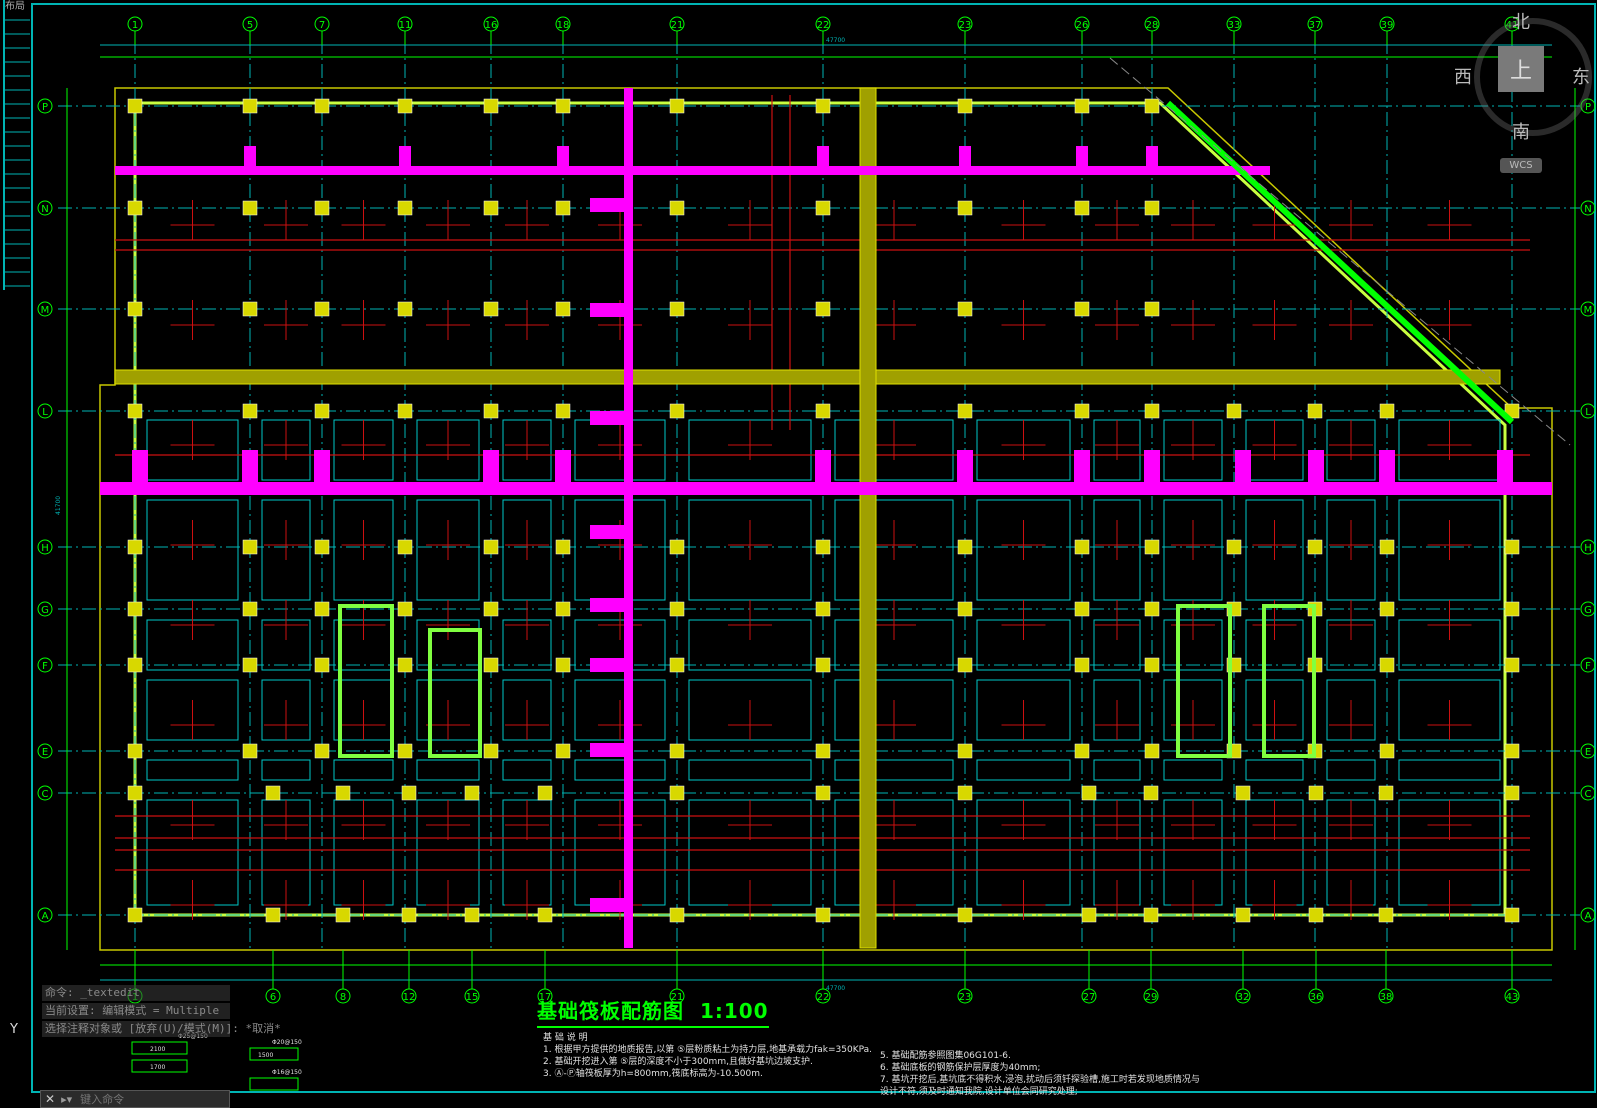  Describe the element at coordinates (1386, 997) in the screenshot. I see `axis-label: 38` at that location.